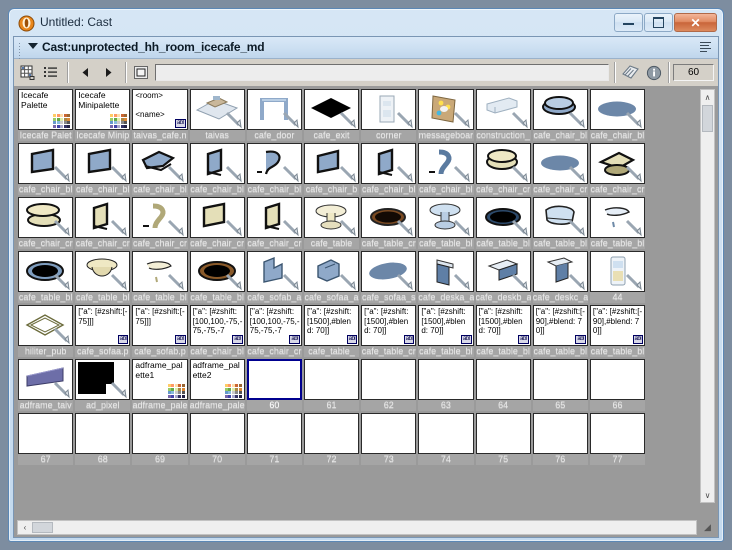 The height and width of the screenshot is (550, 732). I want to click on cast-member-thumbnail: Icecafe Minipalette, so click(103, 109).